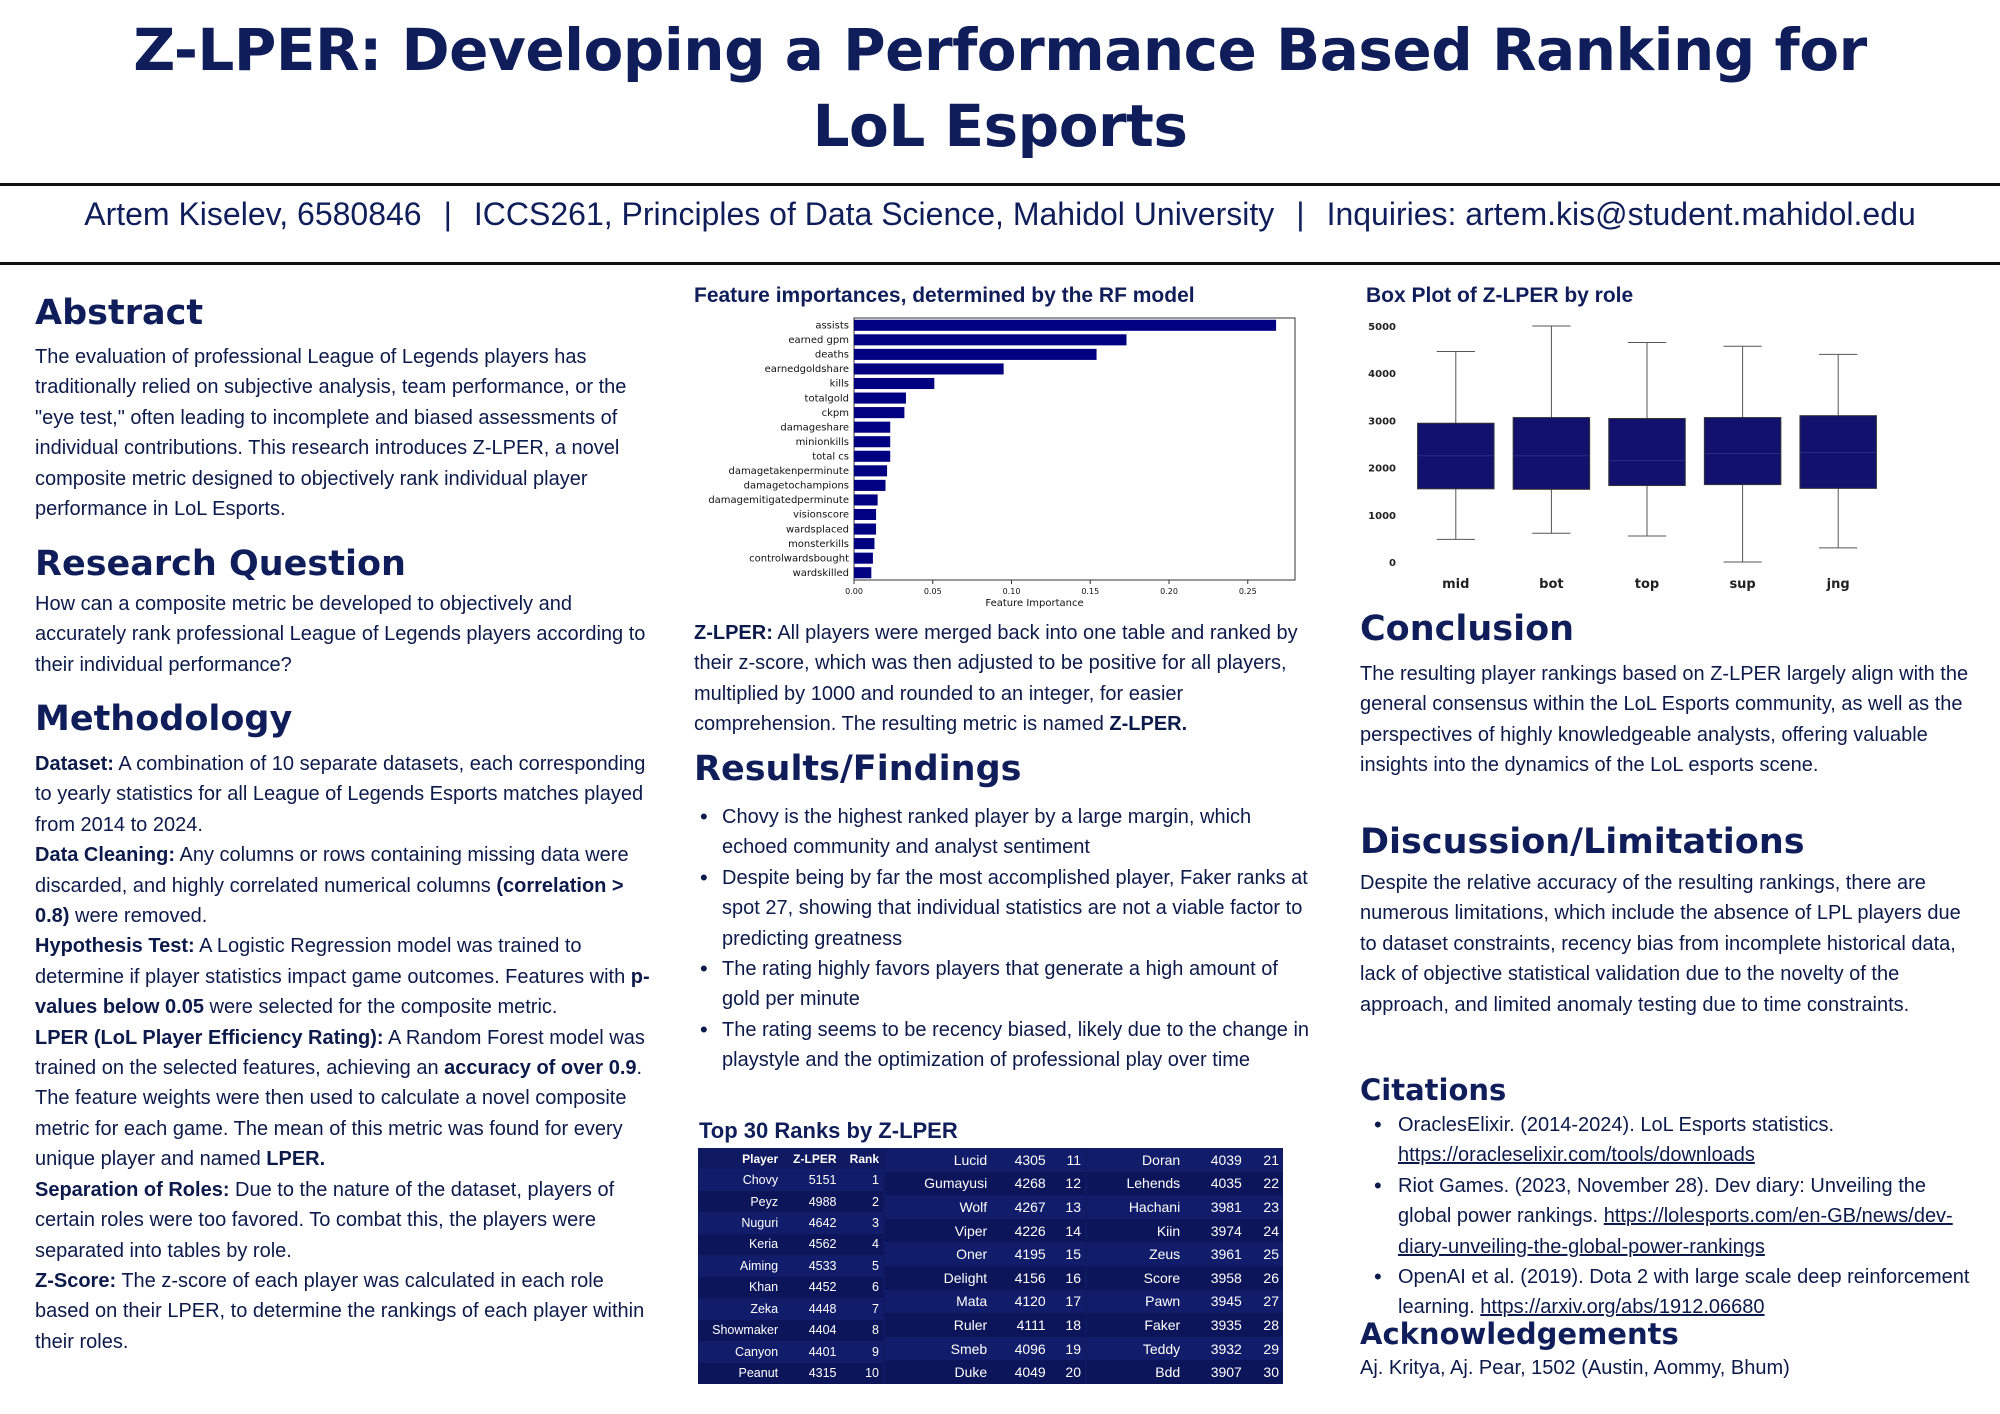 The height and width of the screenshot is (1414, 2000). I want to click on tick-label: earned gpm, so click(818, 340).